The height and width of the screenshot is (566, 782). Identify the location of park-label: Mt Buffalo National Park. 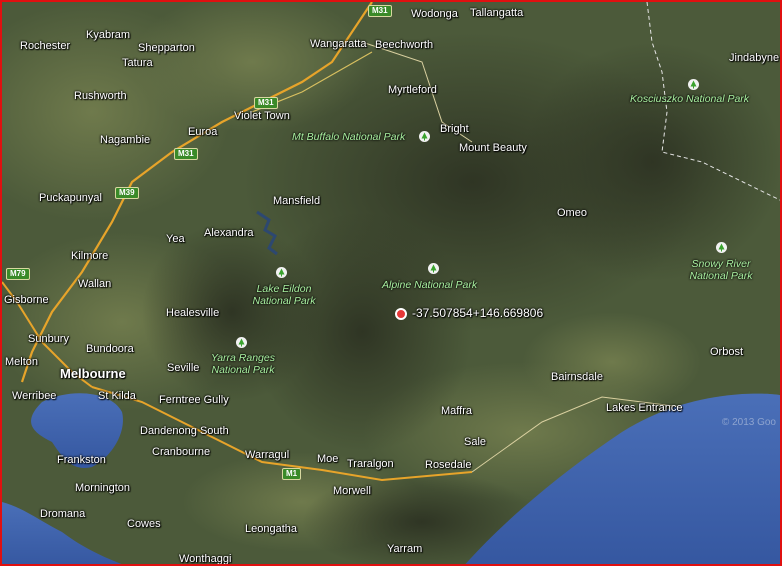
(348, 137).